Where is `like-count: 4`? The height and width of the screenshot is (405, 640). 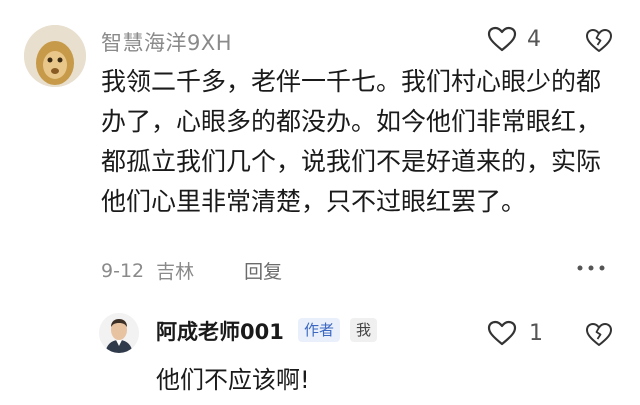 like-count: 4 is located at coordinates (534, 39).